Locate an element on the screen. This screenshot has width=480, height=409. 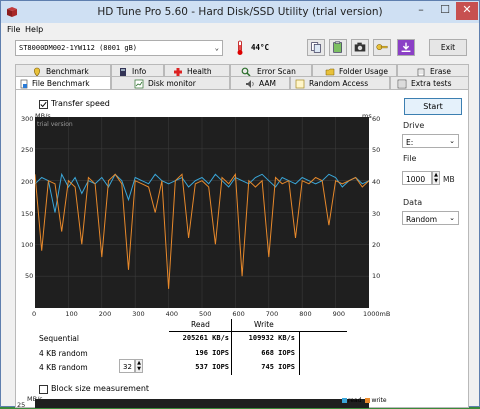
file-size-spinner: ▲ ▼ is located at coordinates (436, 178).